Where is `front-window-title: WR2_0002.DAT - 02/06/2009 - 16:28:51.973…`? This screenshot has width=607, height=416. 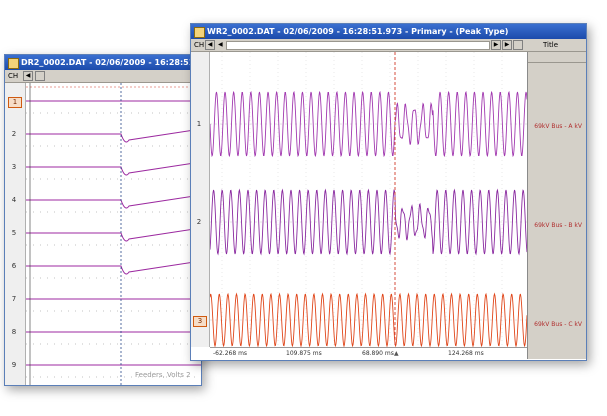
front-window-title: WR2_0002.DAT - 02/06/2009 - 16:28:51.973… is located at coordinates (358, 31).